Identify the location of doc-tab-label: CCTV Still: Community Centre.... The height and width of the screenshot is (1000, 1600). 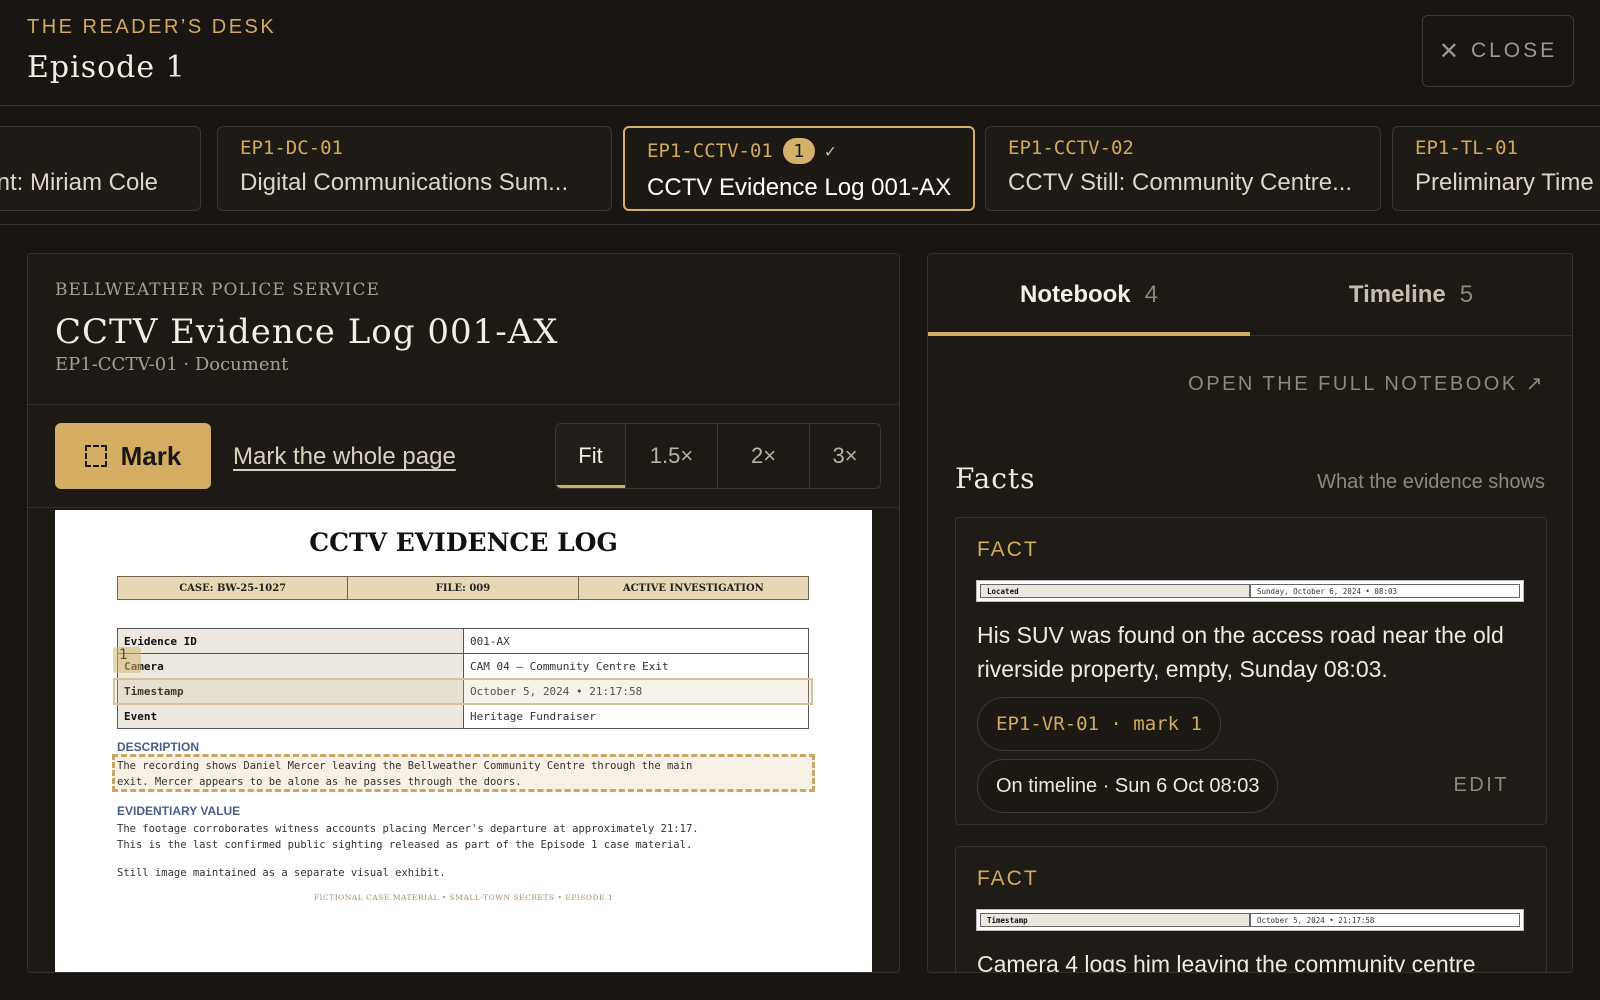
(1180, 182).